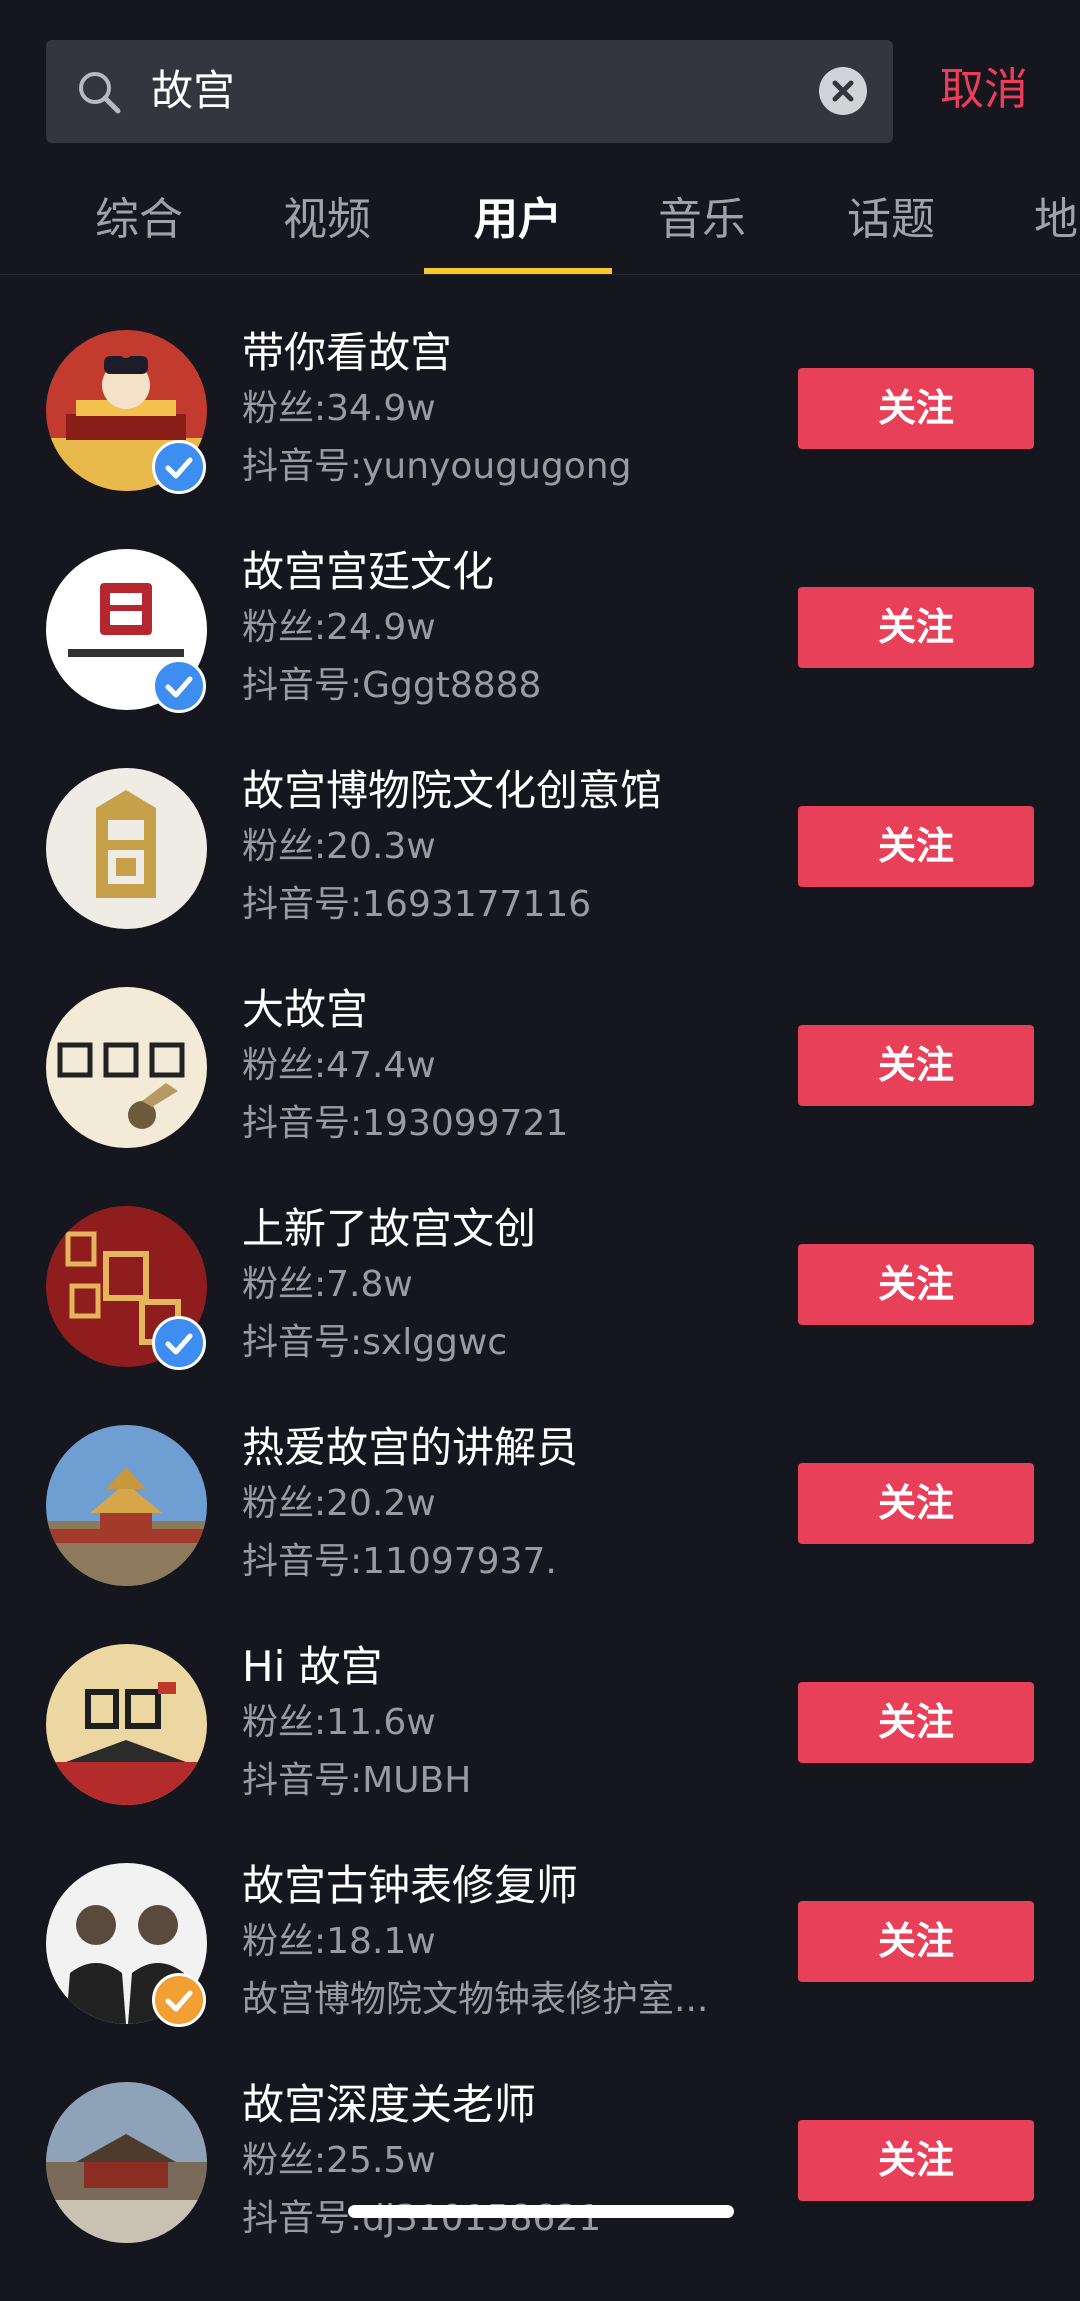 This screenshot has height=2301, width=1080. What do you see at coordinates (518, 220) in the screenshot?
I see `tab-users: 用户` at bounding box center [518, 220].